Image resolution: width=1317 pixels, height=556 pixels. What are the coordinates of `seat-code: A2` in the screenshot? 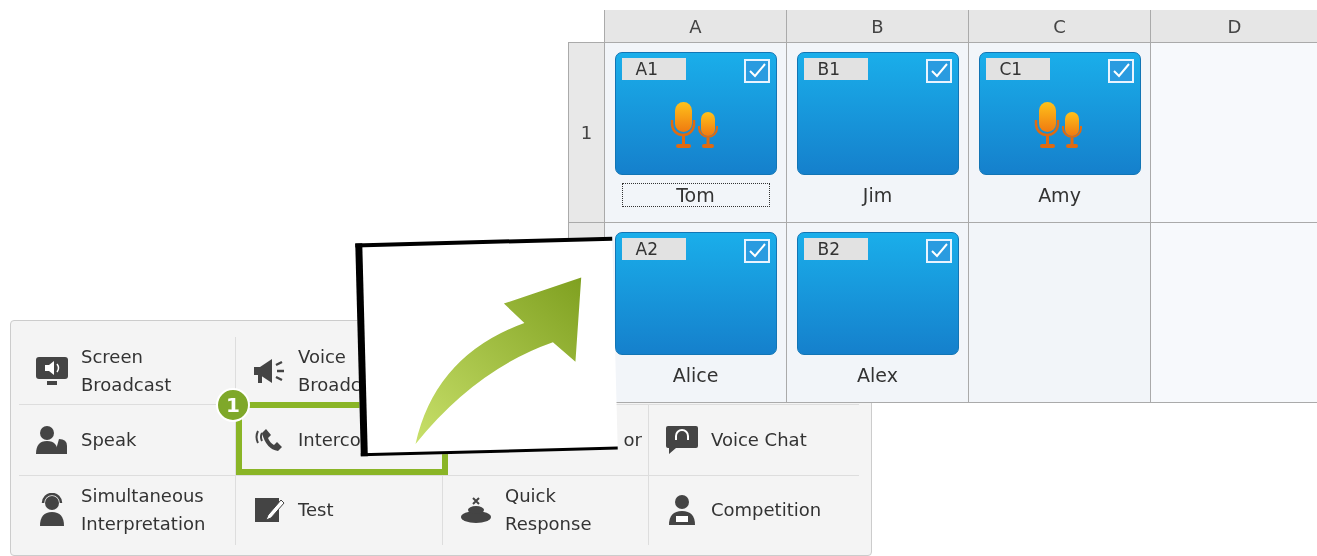 It's located at (653, 249).